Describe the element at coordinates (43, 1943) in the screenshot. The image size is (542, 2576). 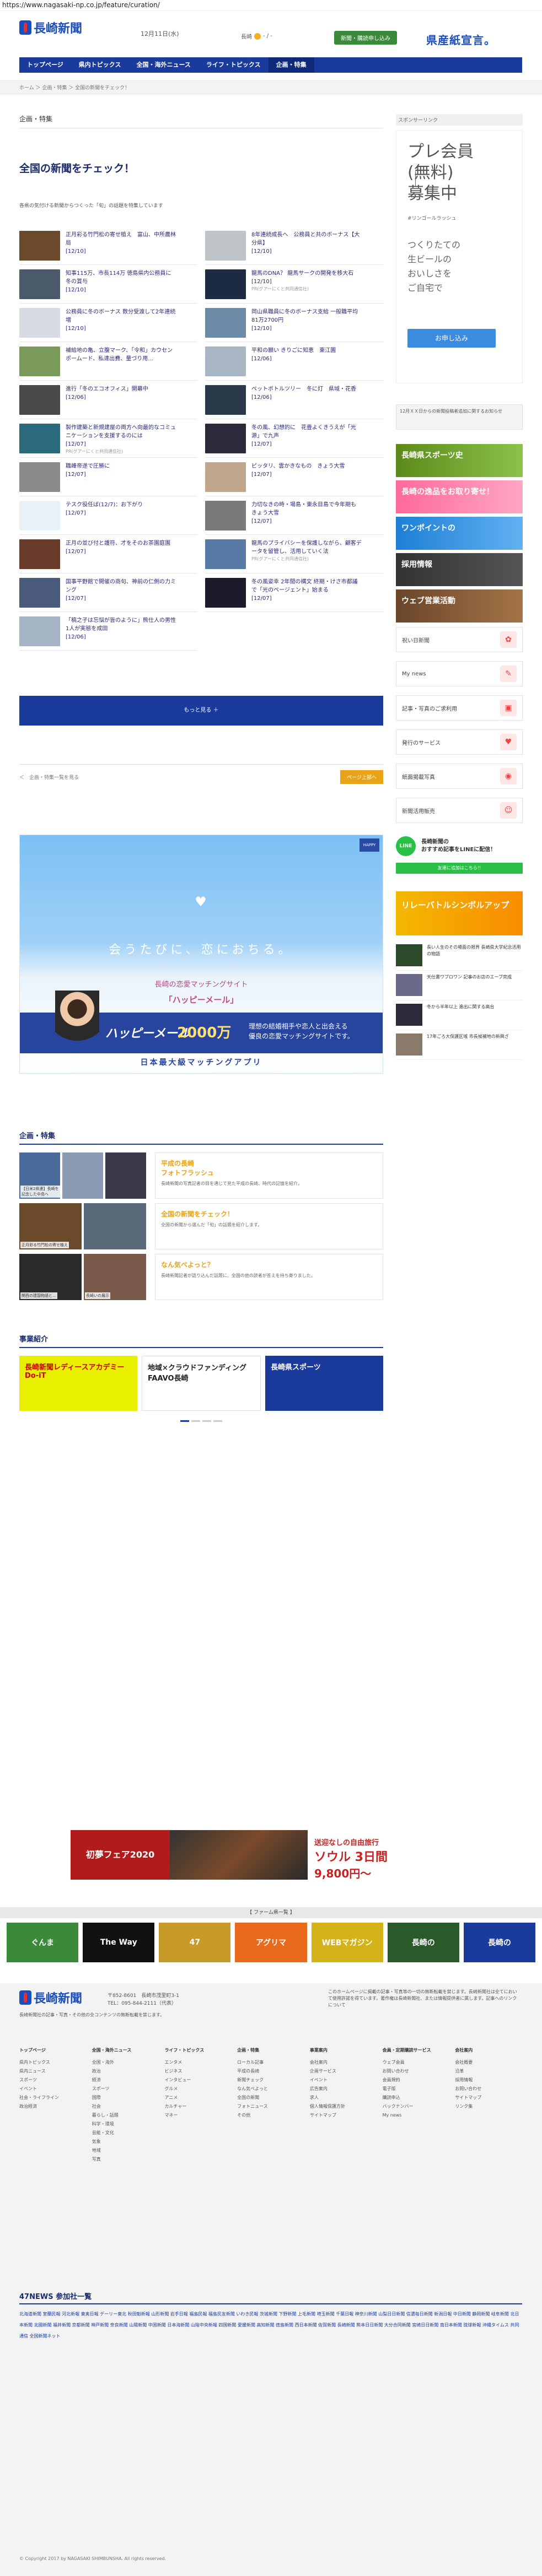
I see `portal-banner: ぐんま` at that location.